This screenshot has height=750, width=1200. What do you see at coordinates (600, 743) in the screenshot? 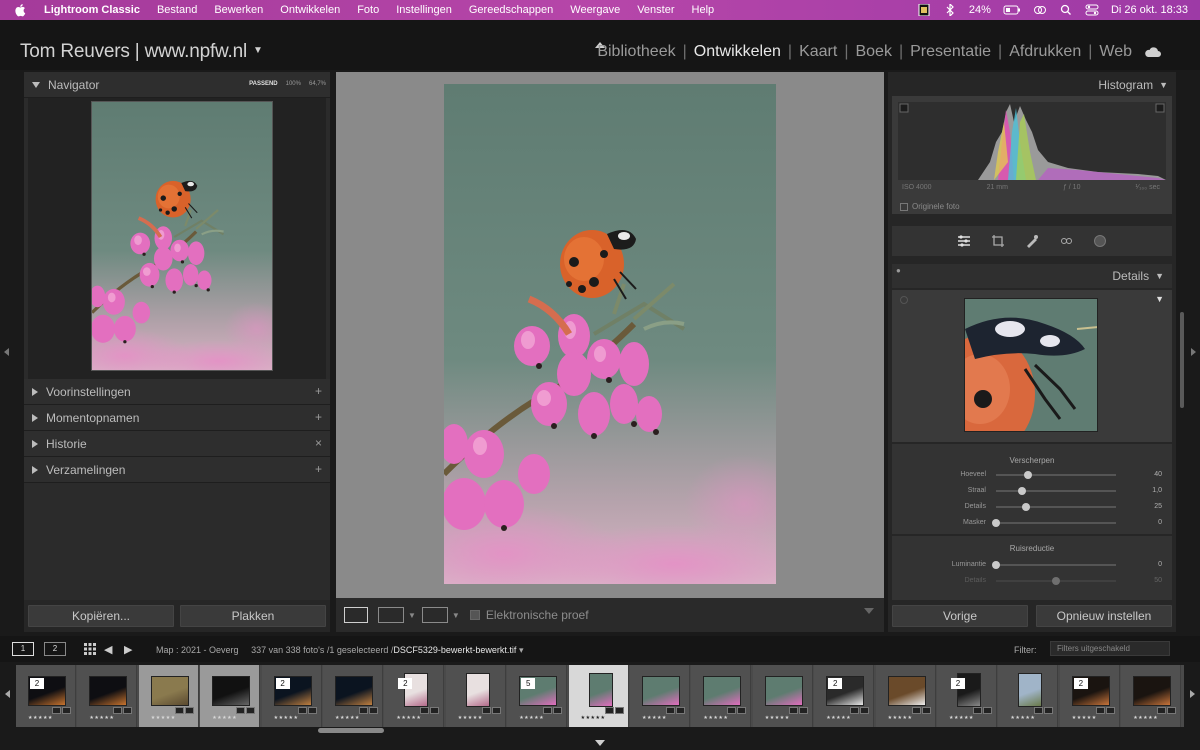
I see `collapse-filmstrip-icon` at bounding box center [600, 743].